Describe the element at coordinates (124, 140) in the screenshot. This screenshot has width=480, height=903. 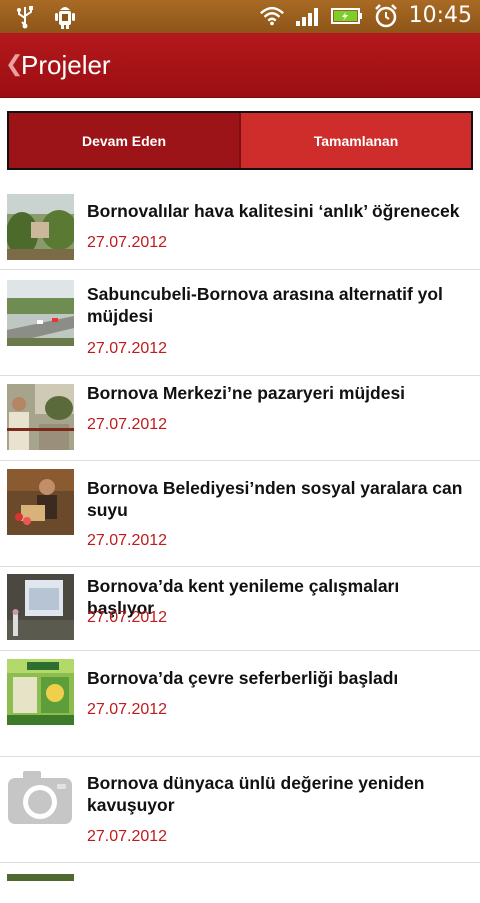
I see `tab-devam-eden: Devam Eden` at that location.